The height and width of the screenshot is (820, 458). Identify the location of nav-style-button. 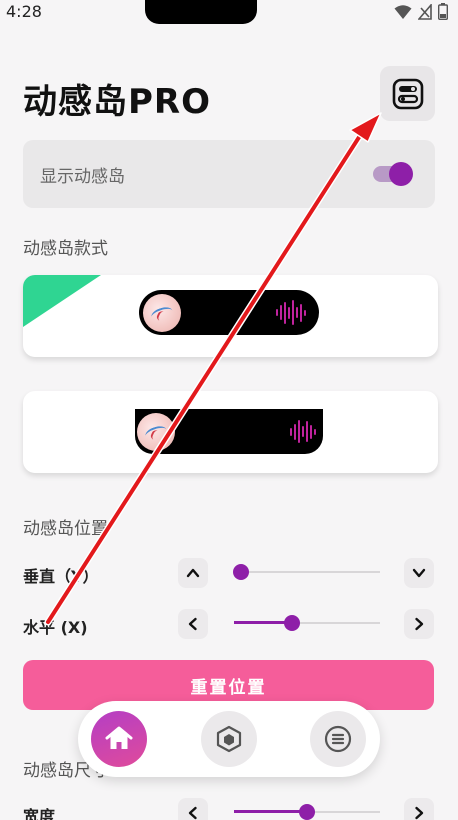
(229, 739).